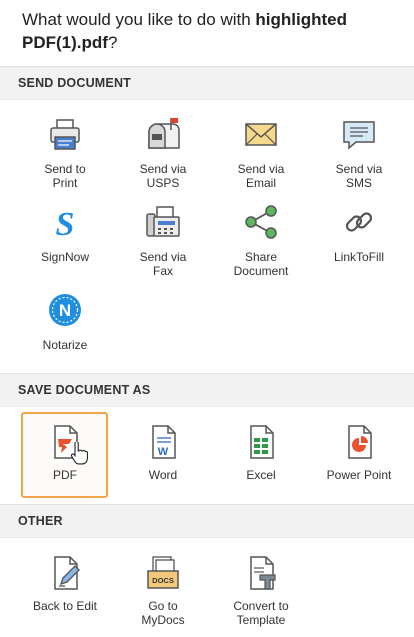 This screenshot has width=414, height=637. I want to click on hand-cursor-icon, so click(79, 453).